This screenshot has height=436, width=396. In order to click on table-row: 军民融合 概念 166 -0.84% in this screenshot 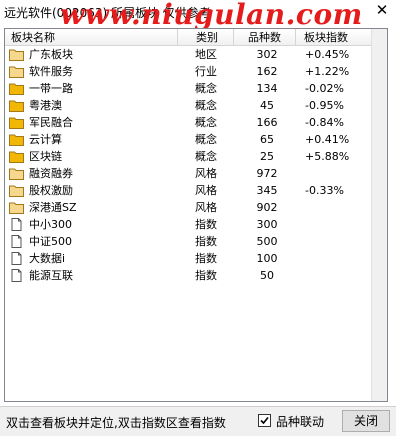, I will do `click(188, 122)`.